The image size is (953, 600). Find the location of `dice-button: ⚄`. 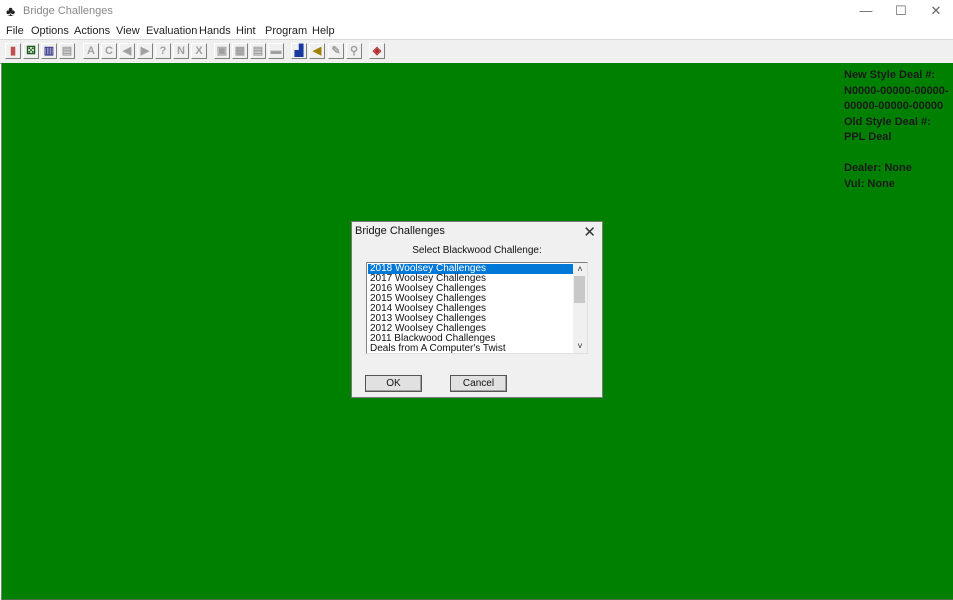

dice-button: ⚄ is located at coordinates (31, 51).